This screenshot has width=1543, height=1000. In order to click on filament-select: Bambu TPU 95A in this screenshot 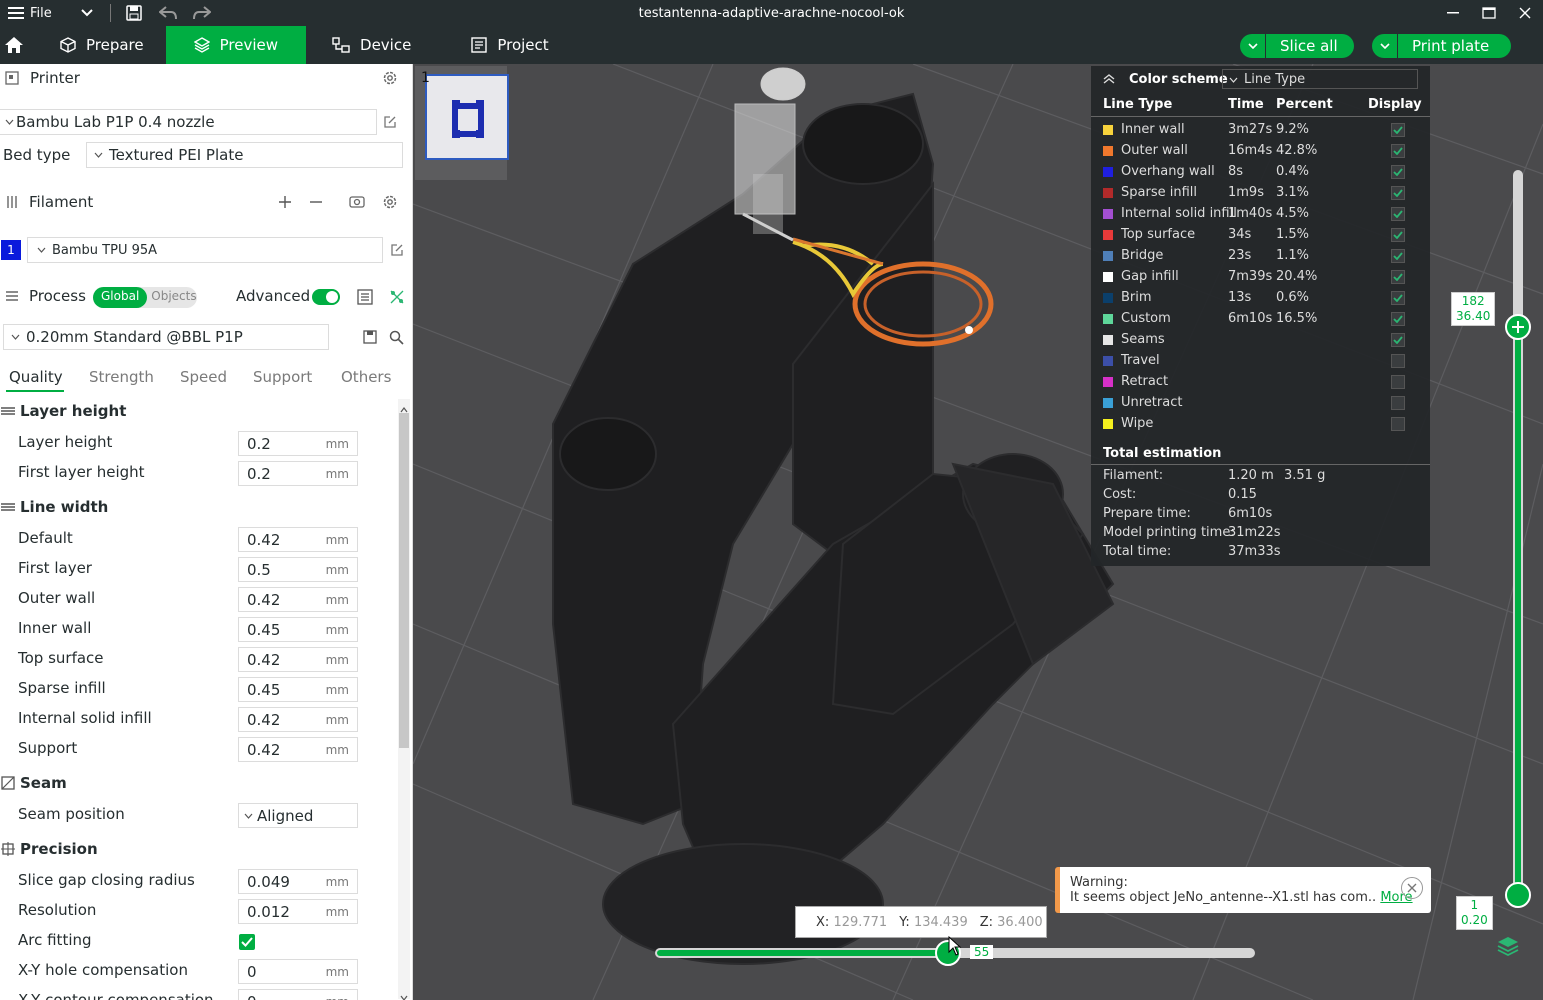, I will do `click(205, 250)`.